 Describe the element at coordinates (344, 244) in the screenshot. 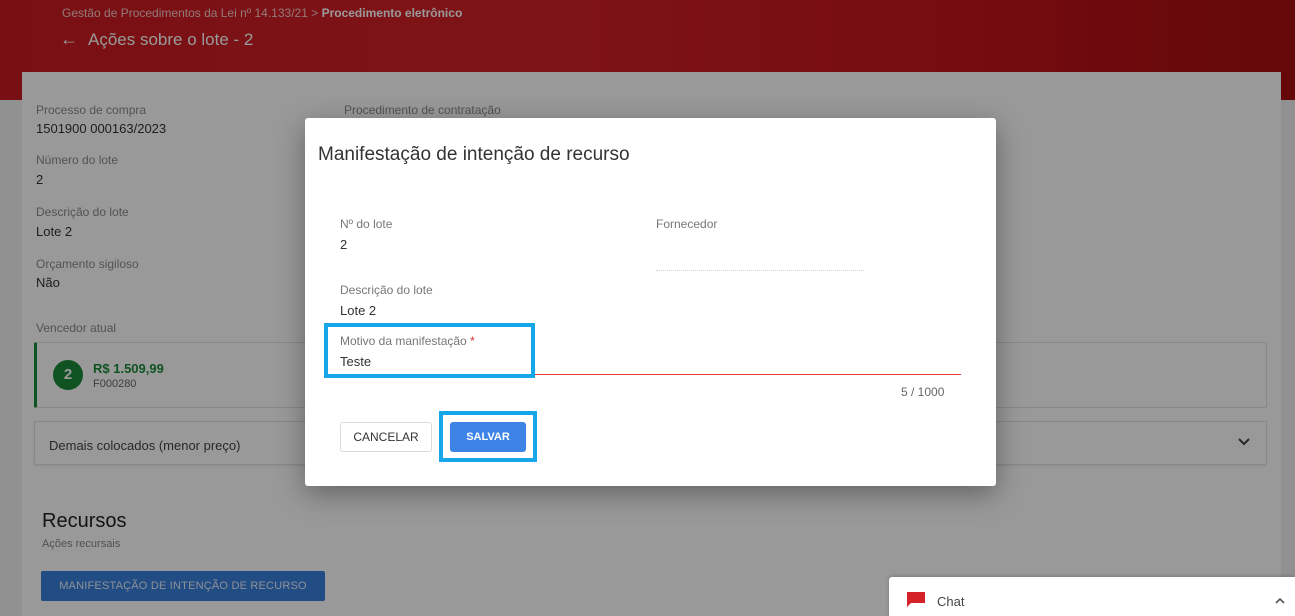

I see `lote-number-value: 2` at that location.